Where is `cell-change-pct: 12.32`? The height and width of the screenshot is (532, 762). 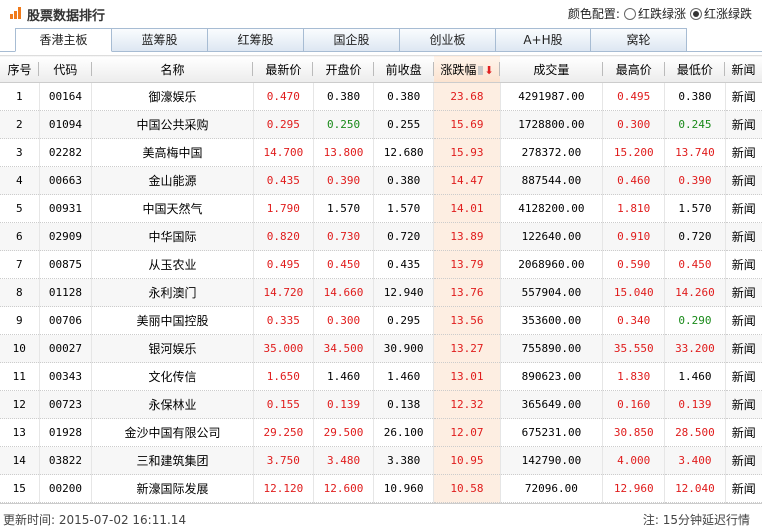 cell-change-pct: 12.32 is located at coordinates (467, 404).